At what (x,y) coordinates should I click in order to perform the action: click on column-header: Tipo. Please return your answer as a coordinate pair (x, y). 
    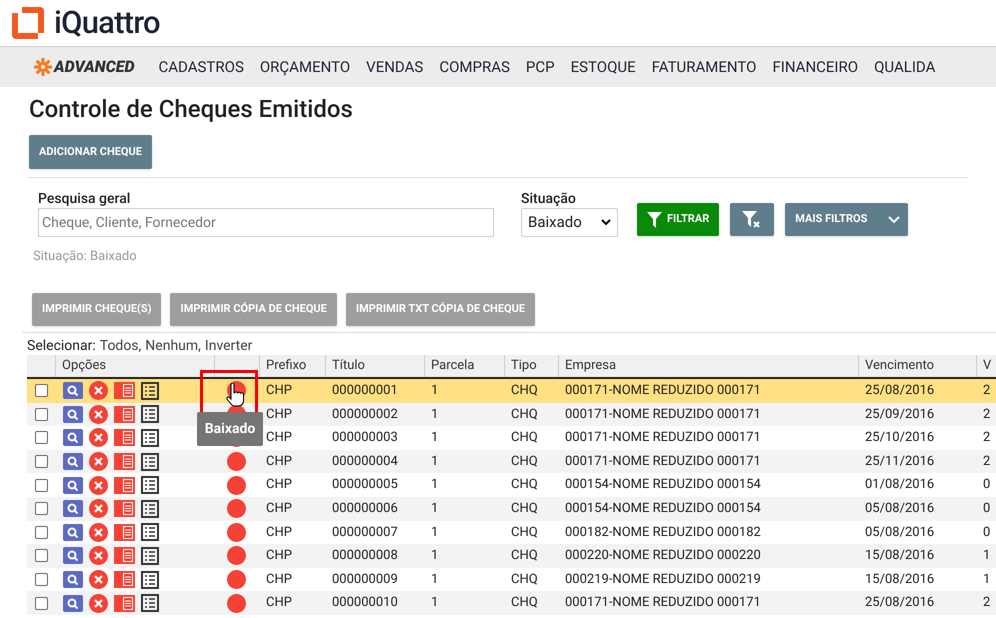
    Looking at the image, I should click on (523, 366).